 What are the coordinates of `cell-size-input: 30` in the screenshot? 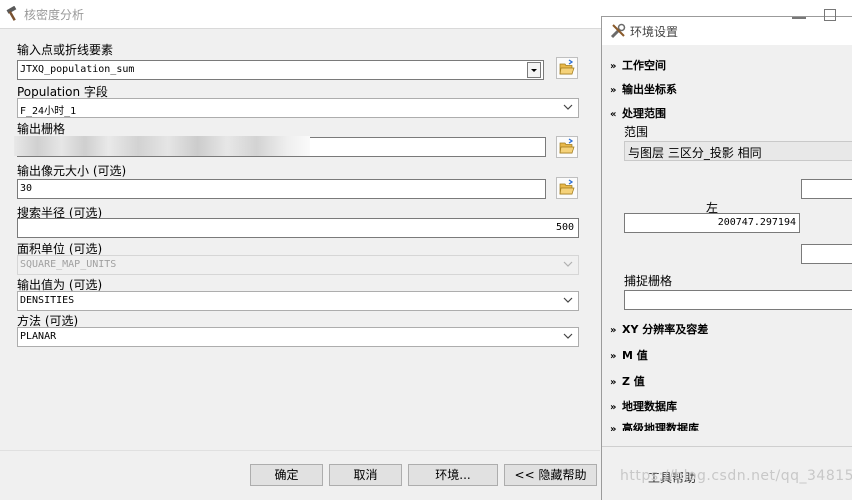 It's located at (281, 189).